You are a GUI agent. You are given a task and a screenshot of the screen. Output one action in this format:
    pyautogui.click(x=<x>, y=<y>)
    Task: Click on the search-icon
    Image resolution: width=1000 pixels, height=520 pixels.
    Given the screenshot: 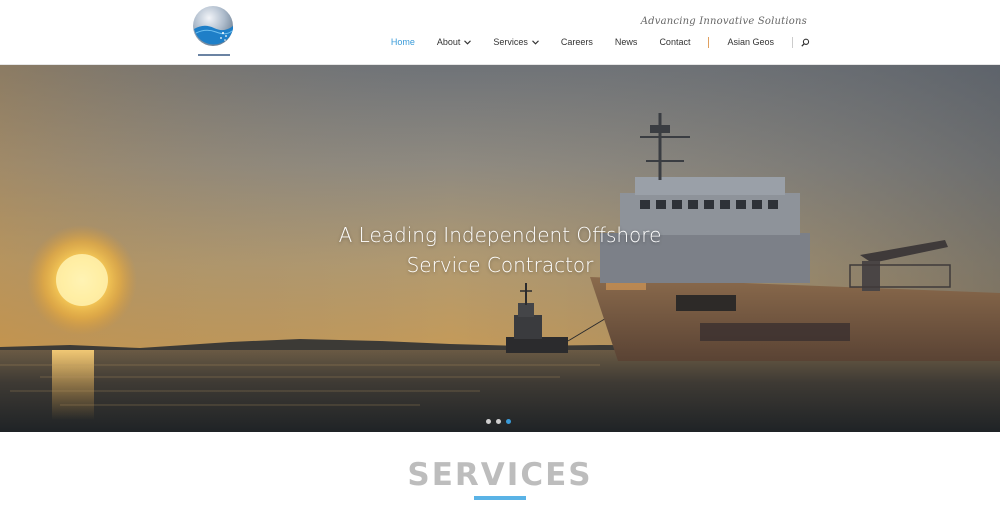 What is the action you would take?
    pyautogui.click(x=805, y=42)
    